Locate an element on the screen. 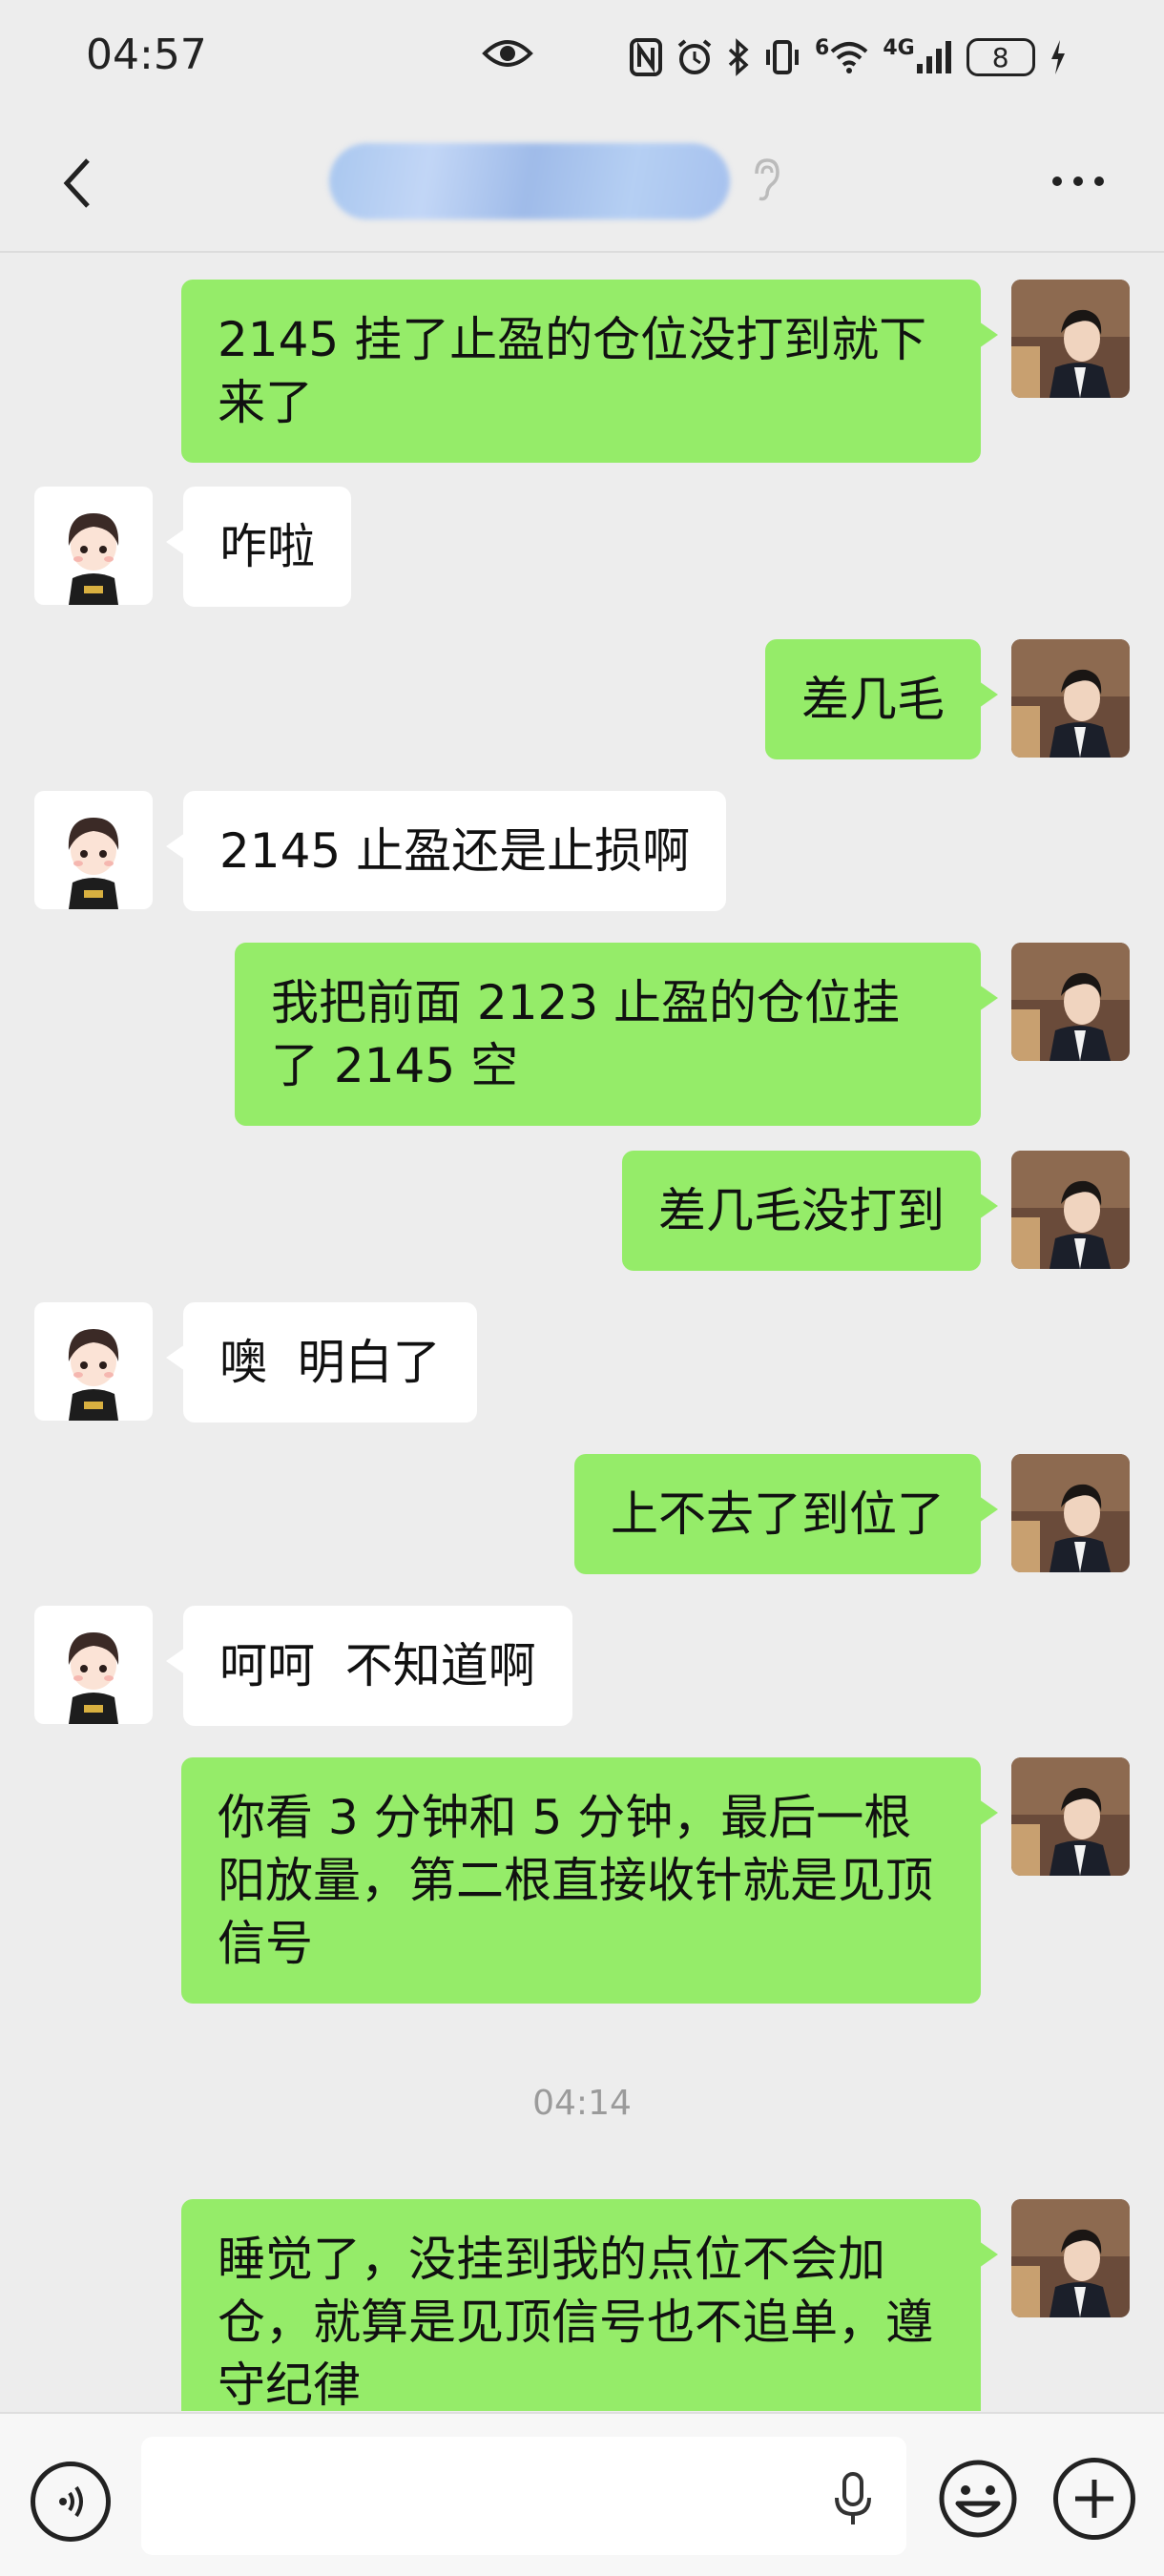  message-timestamp: 04:14 is located at coordinates (582, 2103).